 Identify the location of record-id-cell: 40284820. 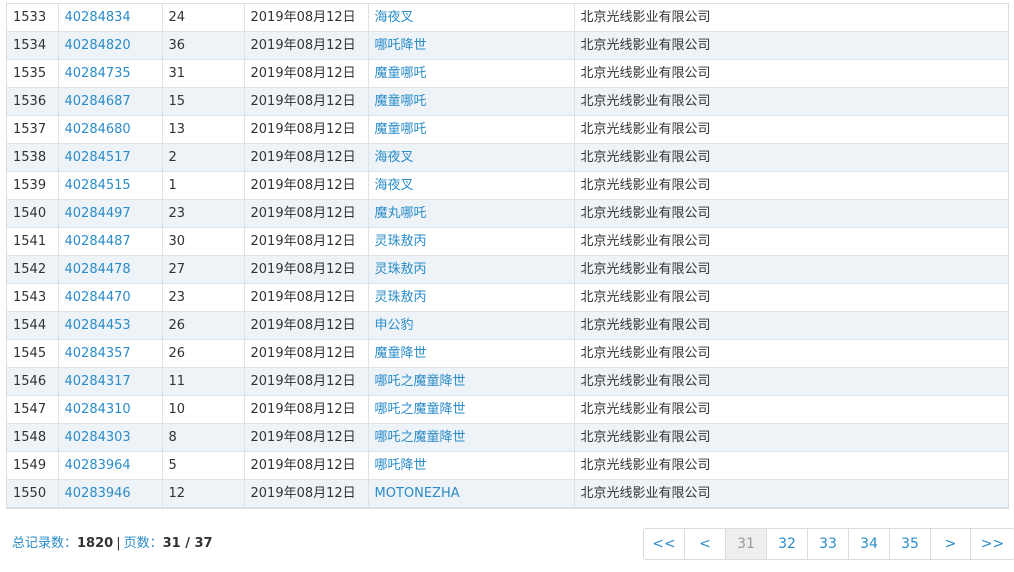
(110, 45).